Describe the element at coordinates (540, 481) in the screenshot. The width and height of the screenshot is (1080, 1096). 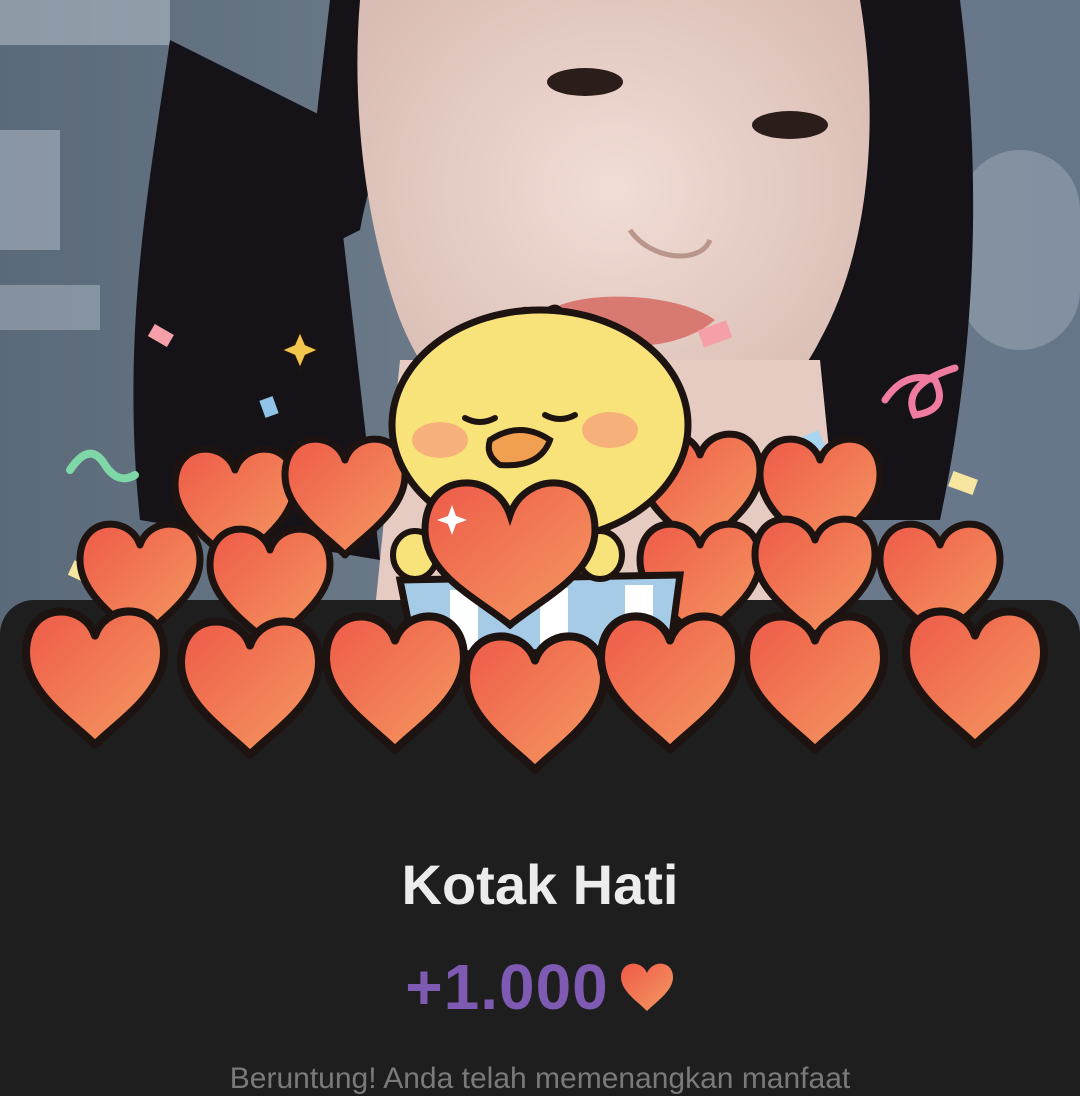
I see `chick-character` at that location.